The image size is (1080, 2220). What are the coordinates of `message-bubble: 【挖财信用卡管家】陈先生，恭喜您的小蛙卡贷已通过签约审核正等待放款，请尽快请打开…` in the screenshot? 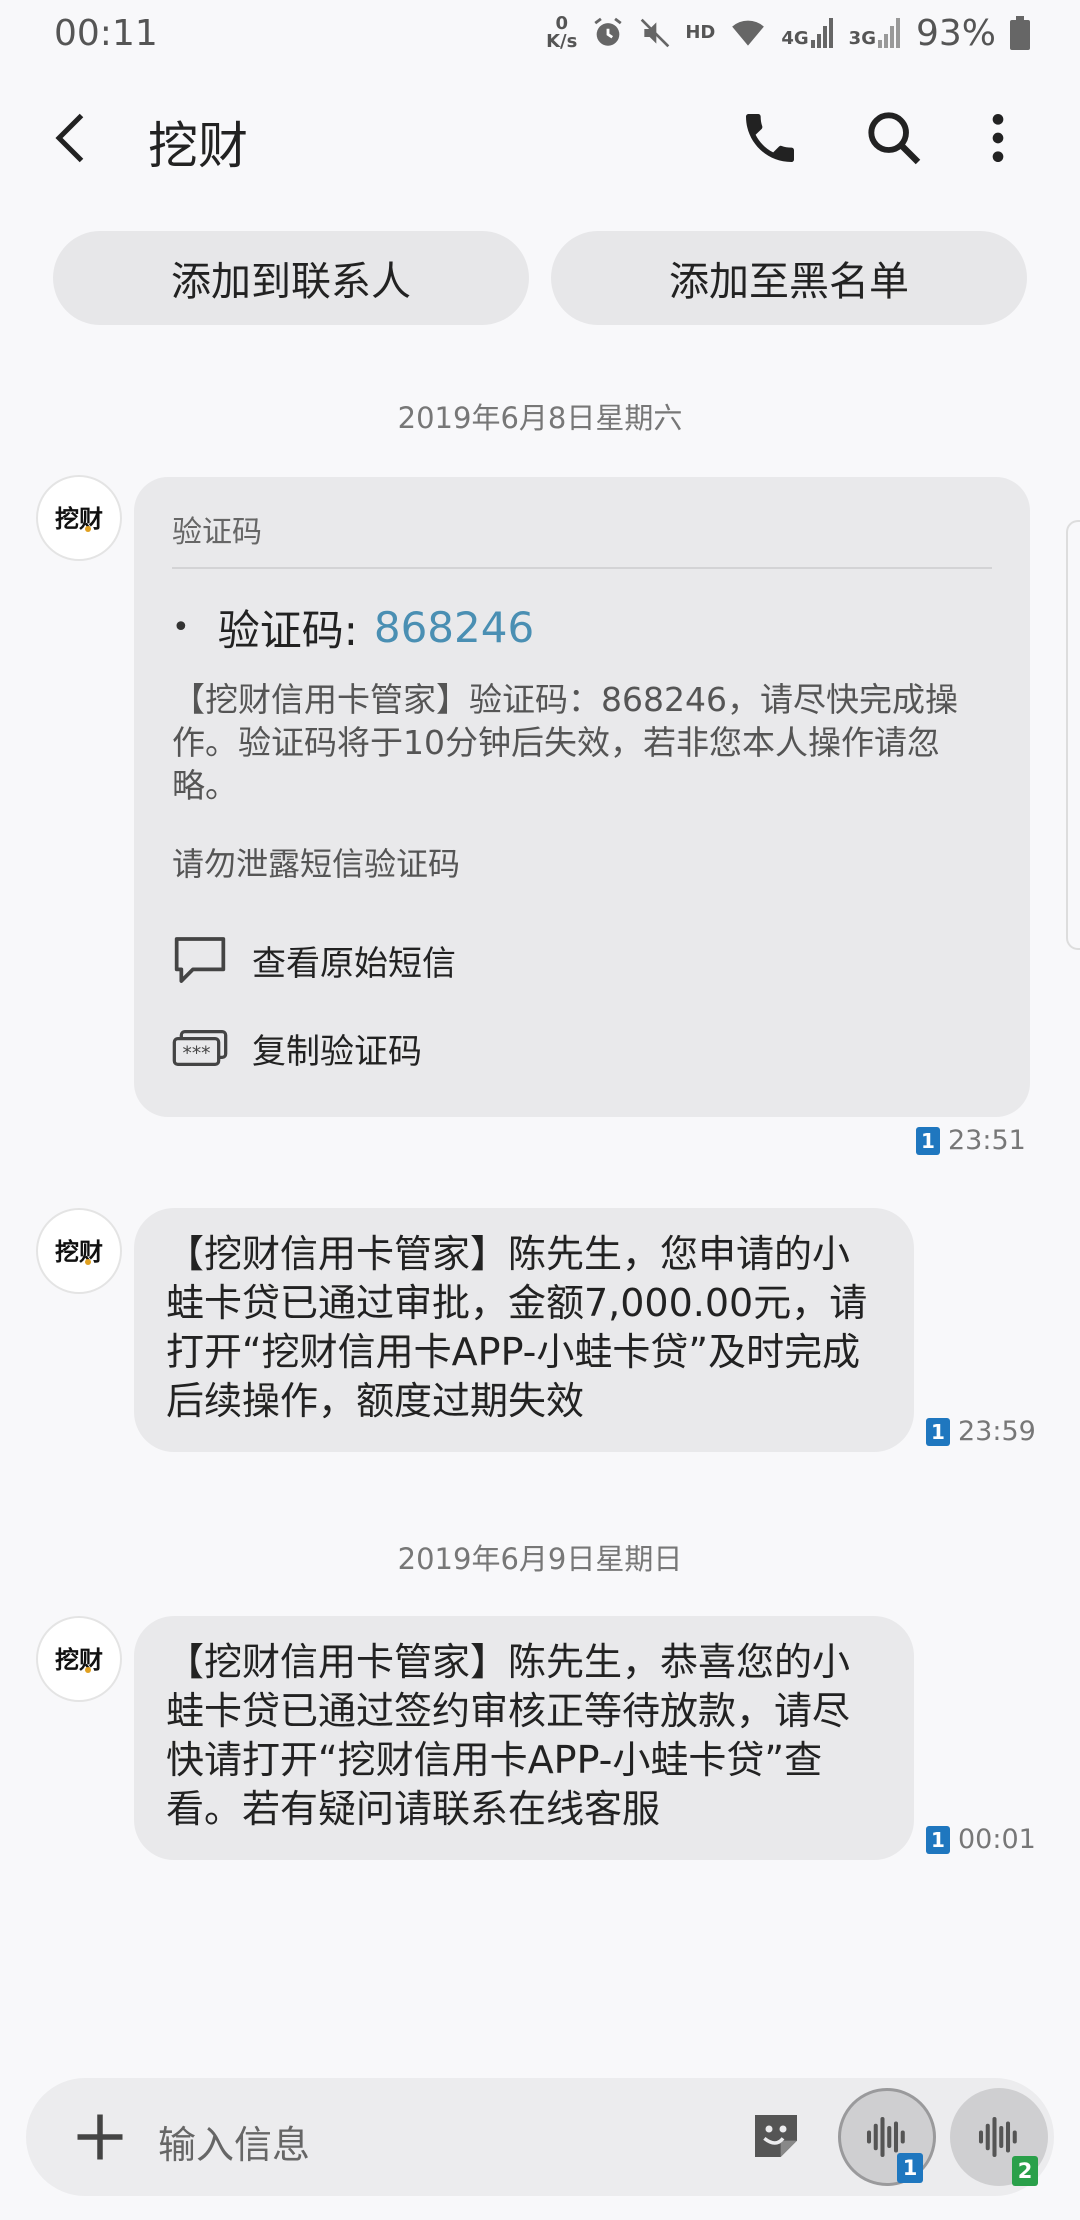 It's located at (524, 1738).